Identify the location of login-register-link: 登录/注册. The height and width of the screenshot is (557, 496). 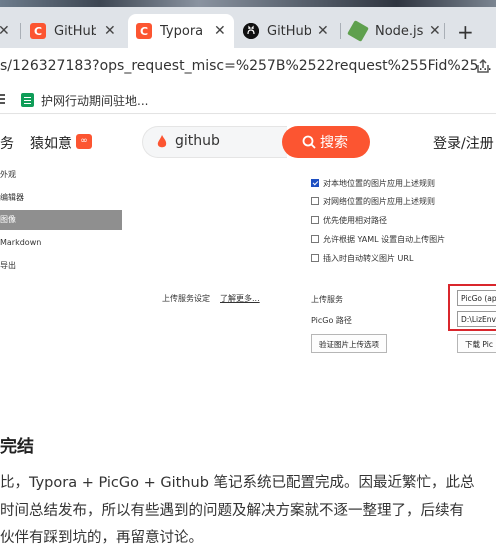
(463, 143).